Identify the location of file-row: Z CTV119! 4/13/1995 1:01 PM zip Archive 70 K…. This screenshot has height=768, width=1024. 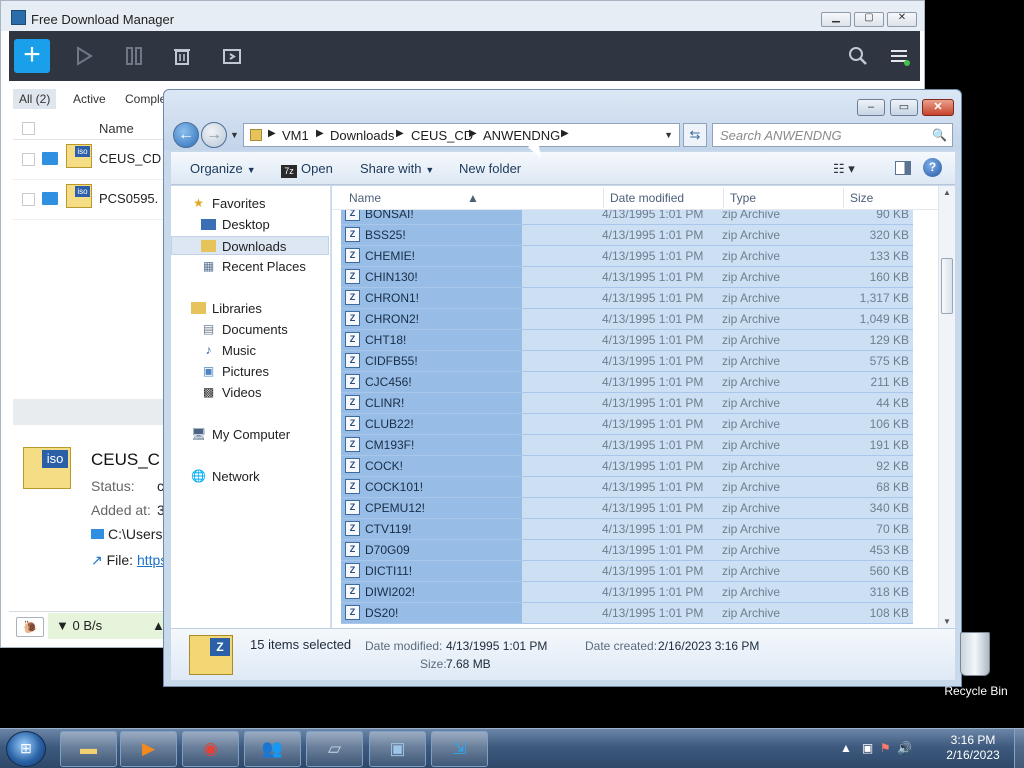
(627, 529).